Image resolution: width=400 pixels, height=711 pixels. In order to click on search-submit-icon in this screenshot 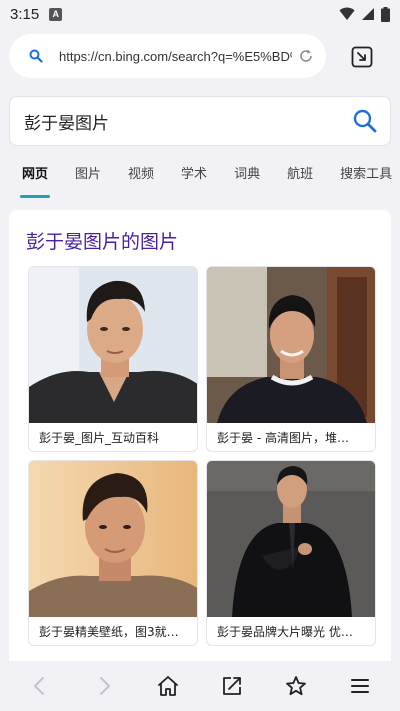, I will do `click(365, 121)`.